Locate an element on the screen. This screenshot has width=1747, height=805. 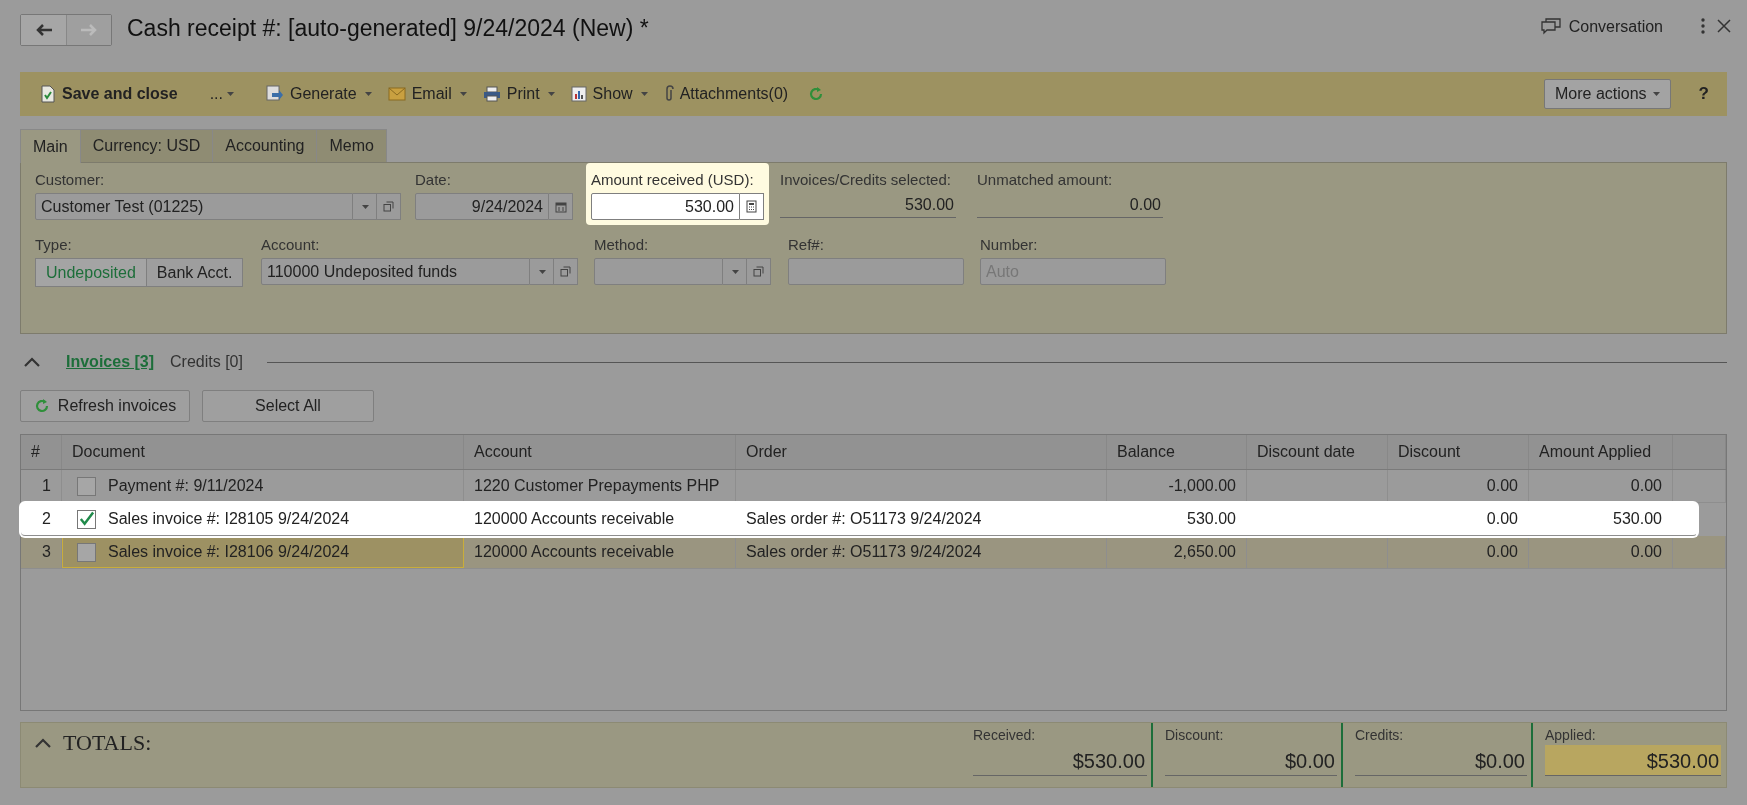
envelope-icon is located at coordinates (396, 94).